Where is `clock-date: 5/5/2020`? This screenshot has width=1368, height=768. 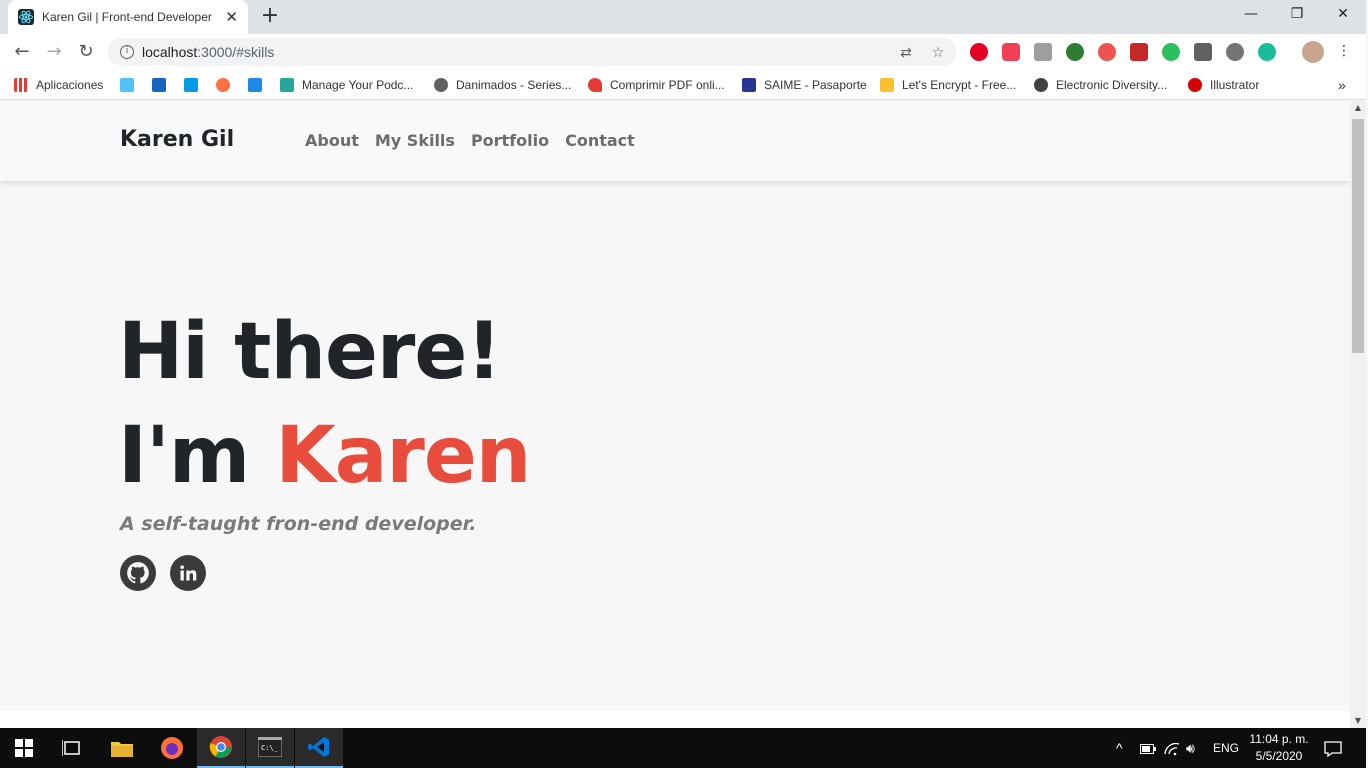
clock-date: 5/5/2020 is located at coordinates (1279, 756).